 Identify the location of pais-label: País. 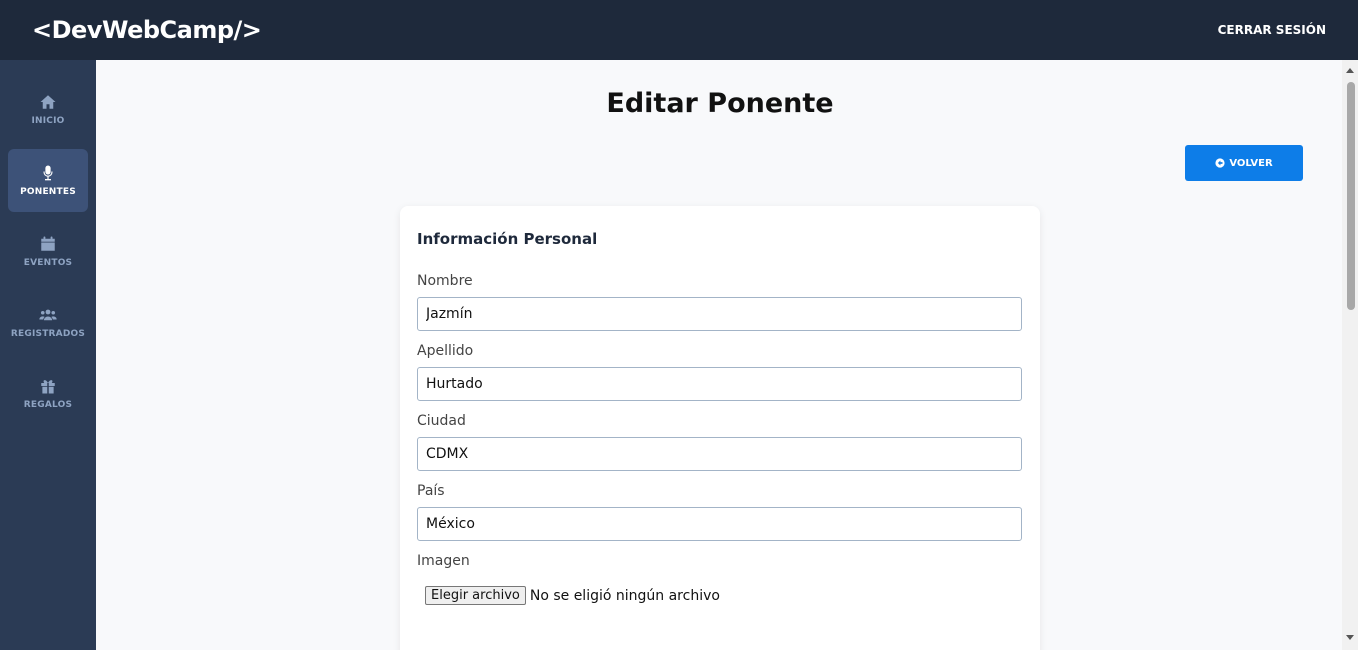
(431, 491).